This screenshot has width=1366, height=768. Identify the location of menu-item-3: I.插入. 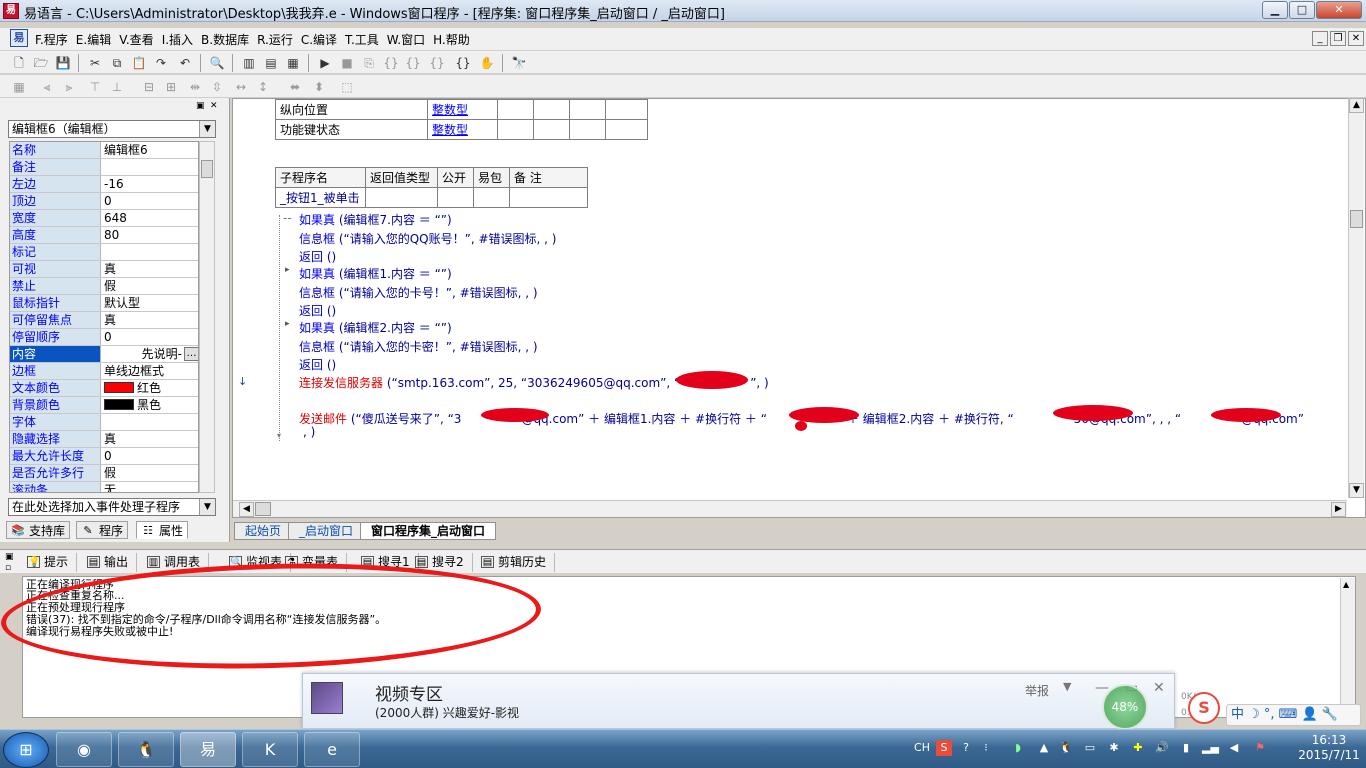
(177, 39).